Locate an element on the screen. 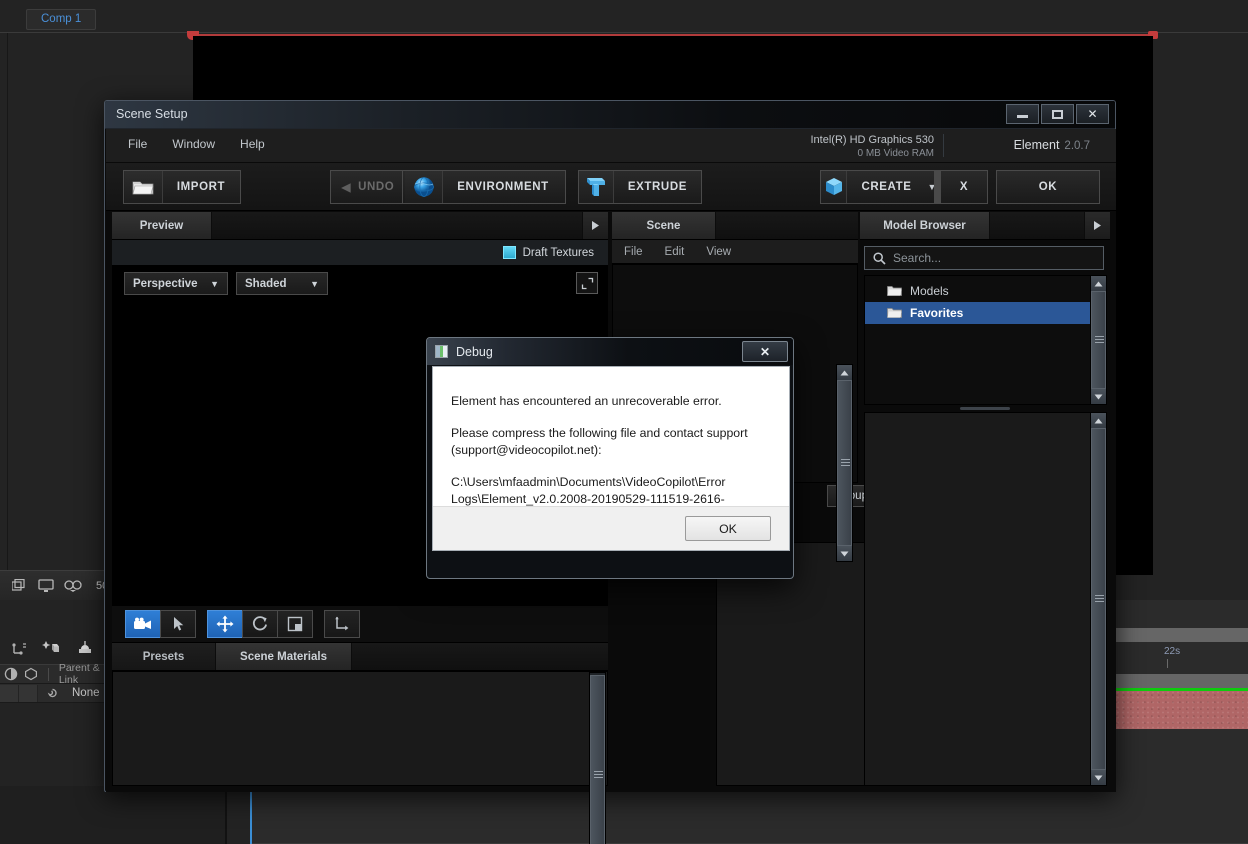 Image resolution: width=1248 pixels, height=844 pixels. debug-close-button: ✕ is located at coordinates (765, 351).